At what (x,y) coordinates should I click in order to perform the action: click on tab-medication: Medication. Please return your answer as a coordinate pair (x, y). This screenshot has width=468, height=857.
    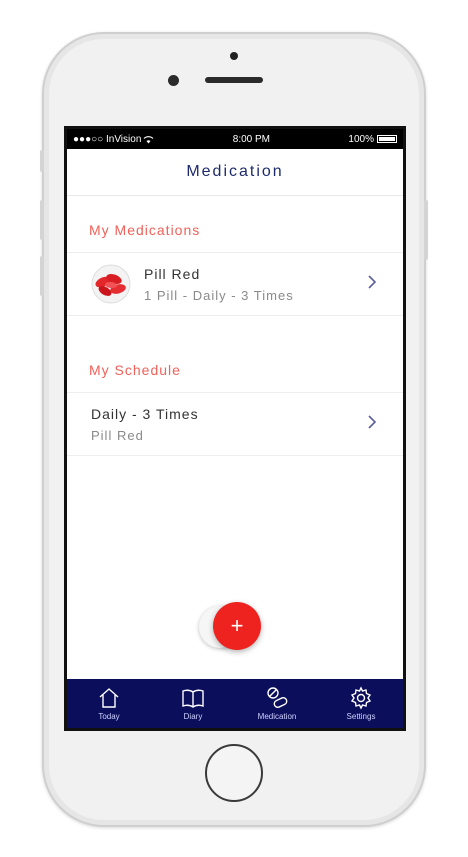
    Looking at the image, I should click on (277, 703).